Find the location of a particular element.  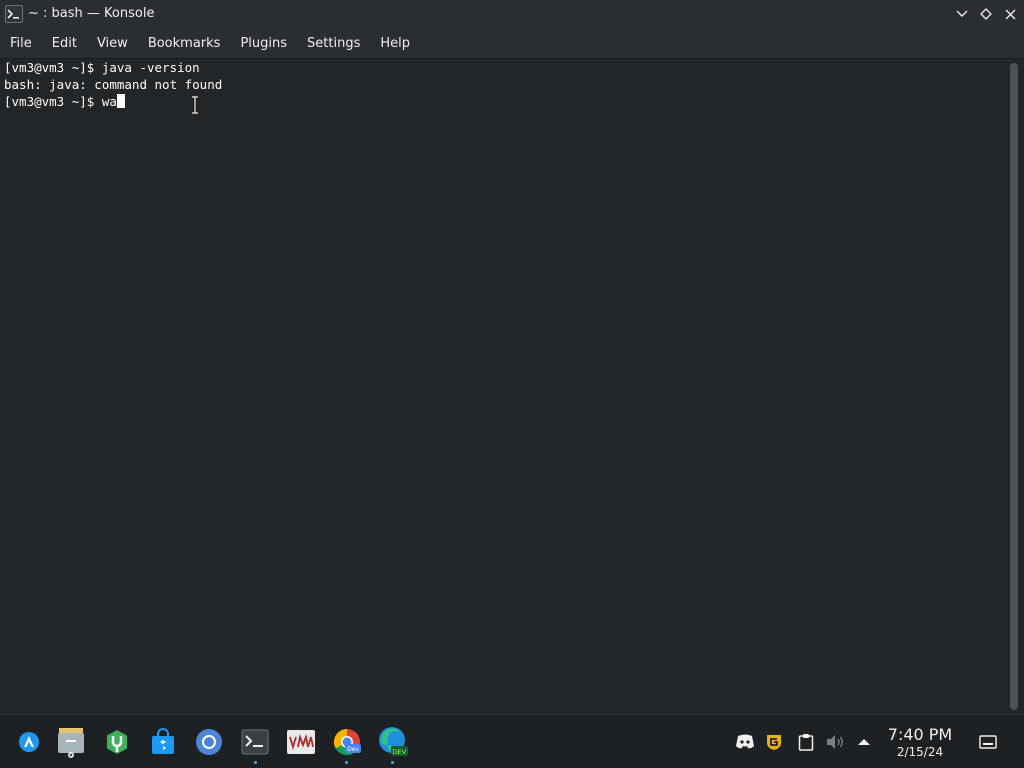

konsole-taskbar-button is located at coordinates (255, 742).